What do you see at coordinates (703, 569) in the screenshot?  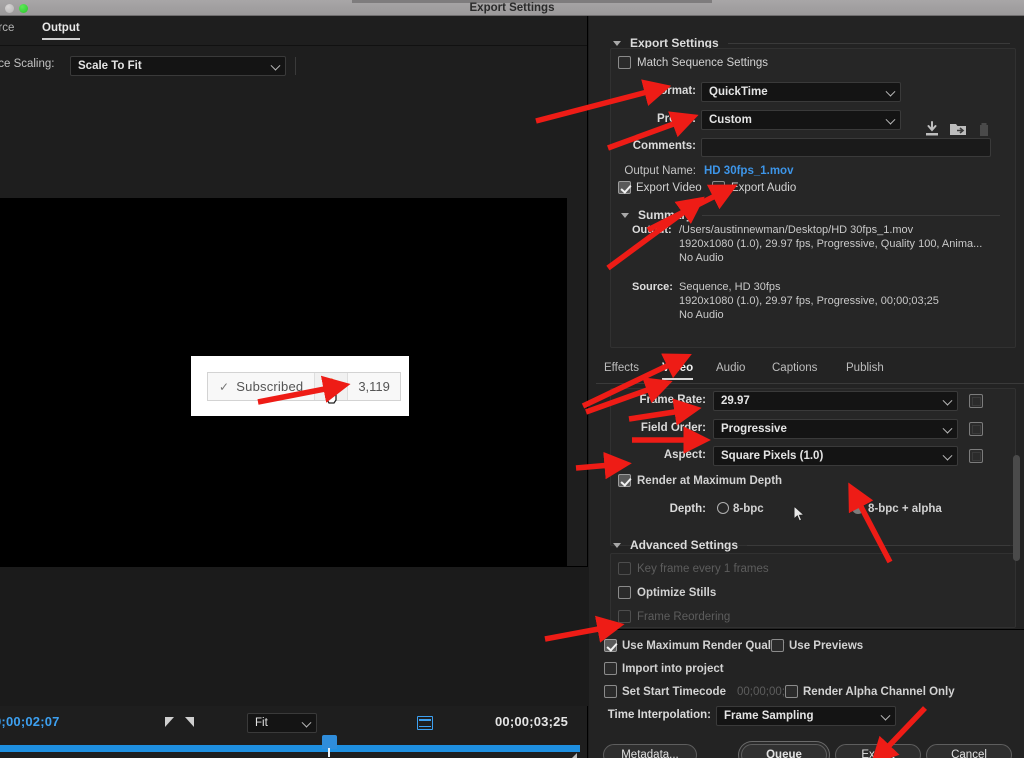 I see `key-frame-every-label: Key frame every 1 frames` at bounding box center [703, 569].